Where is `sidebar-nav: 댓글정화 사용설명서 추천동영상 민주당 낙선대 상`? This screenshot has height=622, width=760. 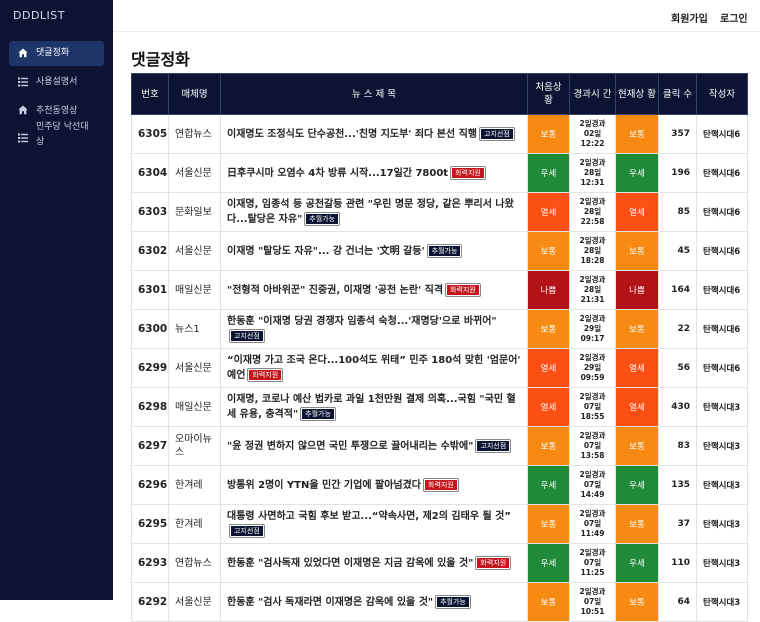 sidebar-nav: 댓글정화 사용설명서 추천동영상 민주당 낙선대 상 is located at coordinates (56, 101).